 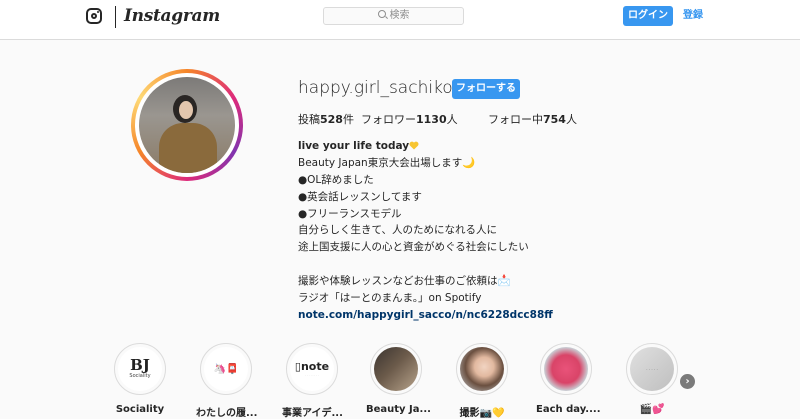 I want to click on bio-line: 途上国支援に人の心と資金がめぐる社会にしたい, so click(x=413, y=247).